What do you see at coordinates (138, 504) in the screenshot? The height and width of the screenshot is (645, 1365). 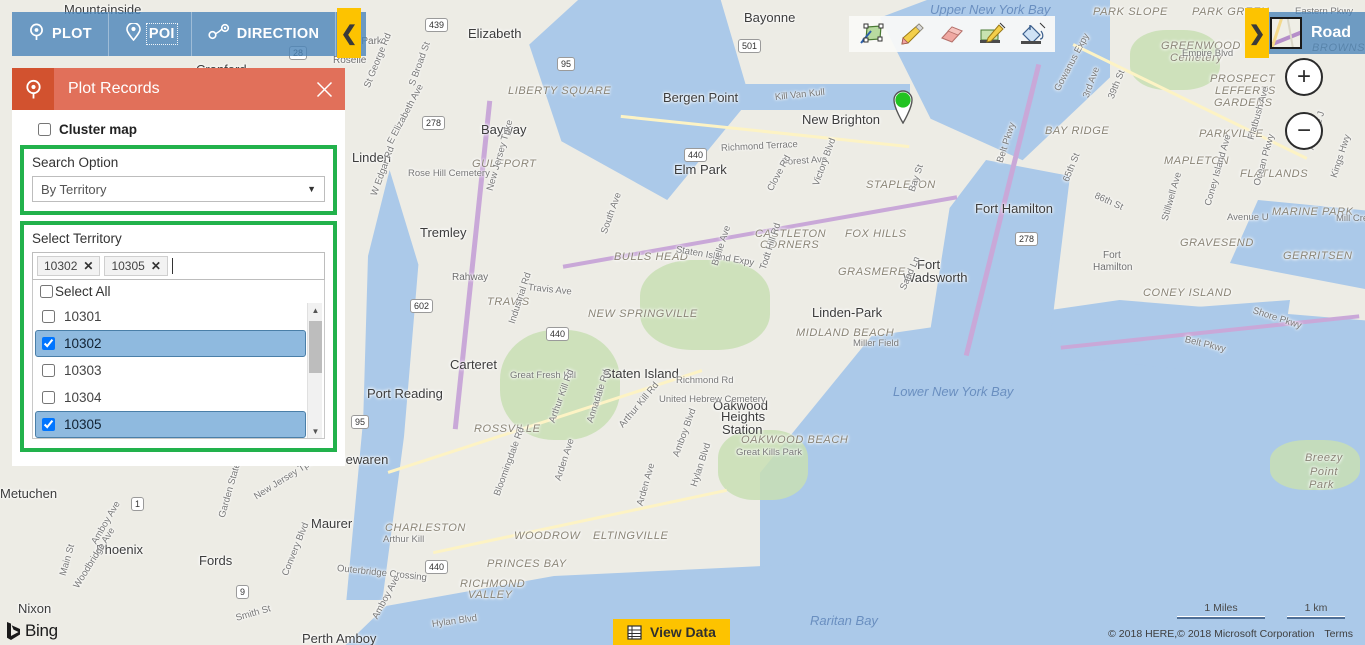 I see `map-route-shield: 1` at bounding box center [138, 504].